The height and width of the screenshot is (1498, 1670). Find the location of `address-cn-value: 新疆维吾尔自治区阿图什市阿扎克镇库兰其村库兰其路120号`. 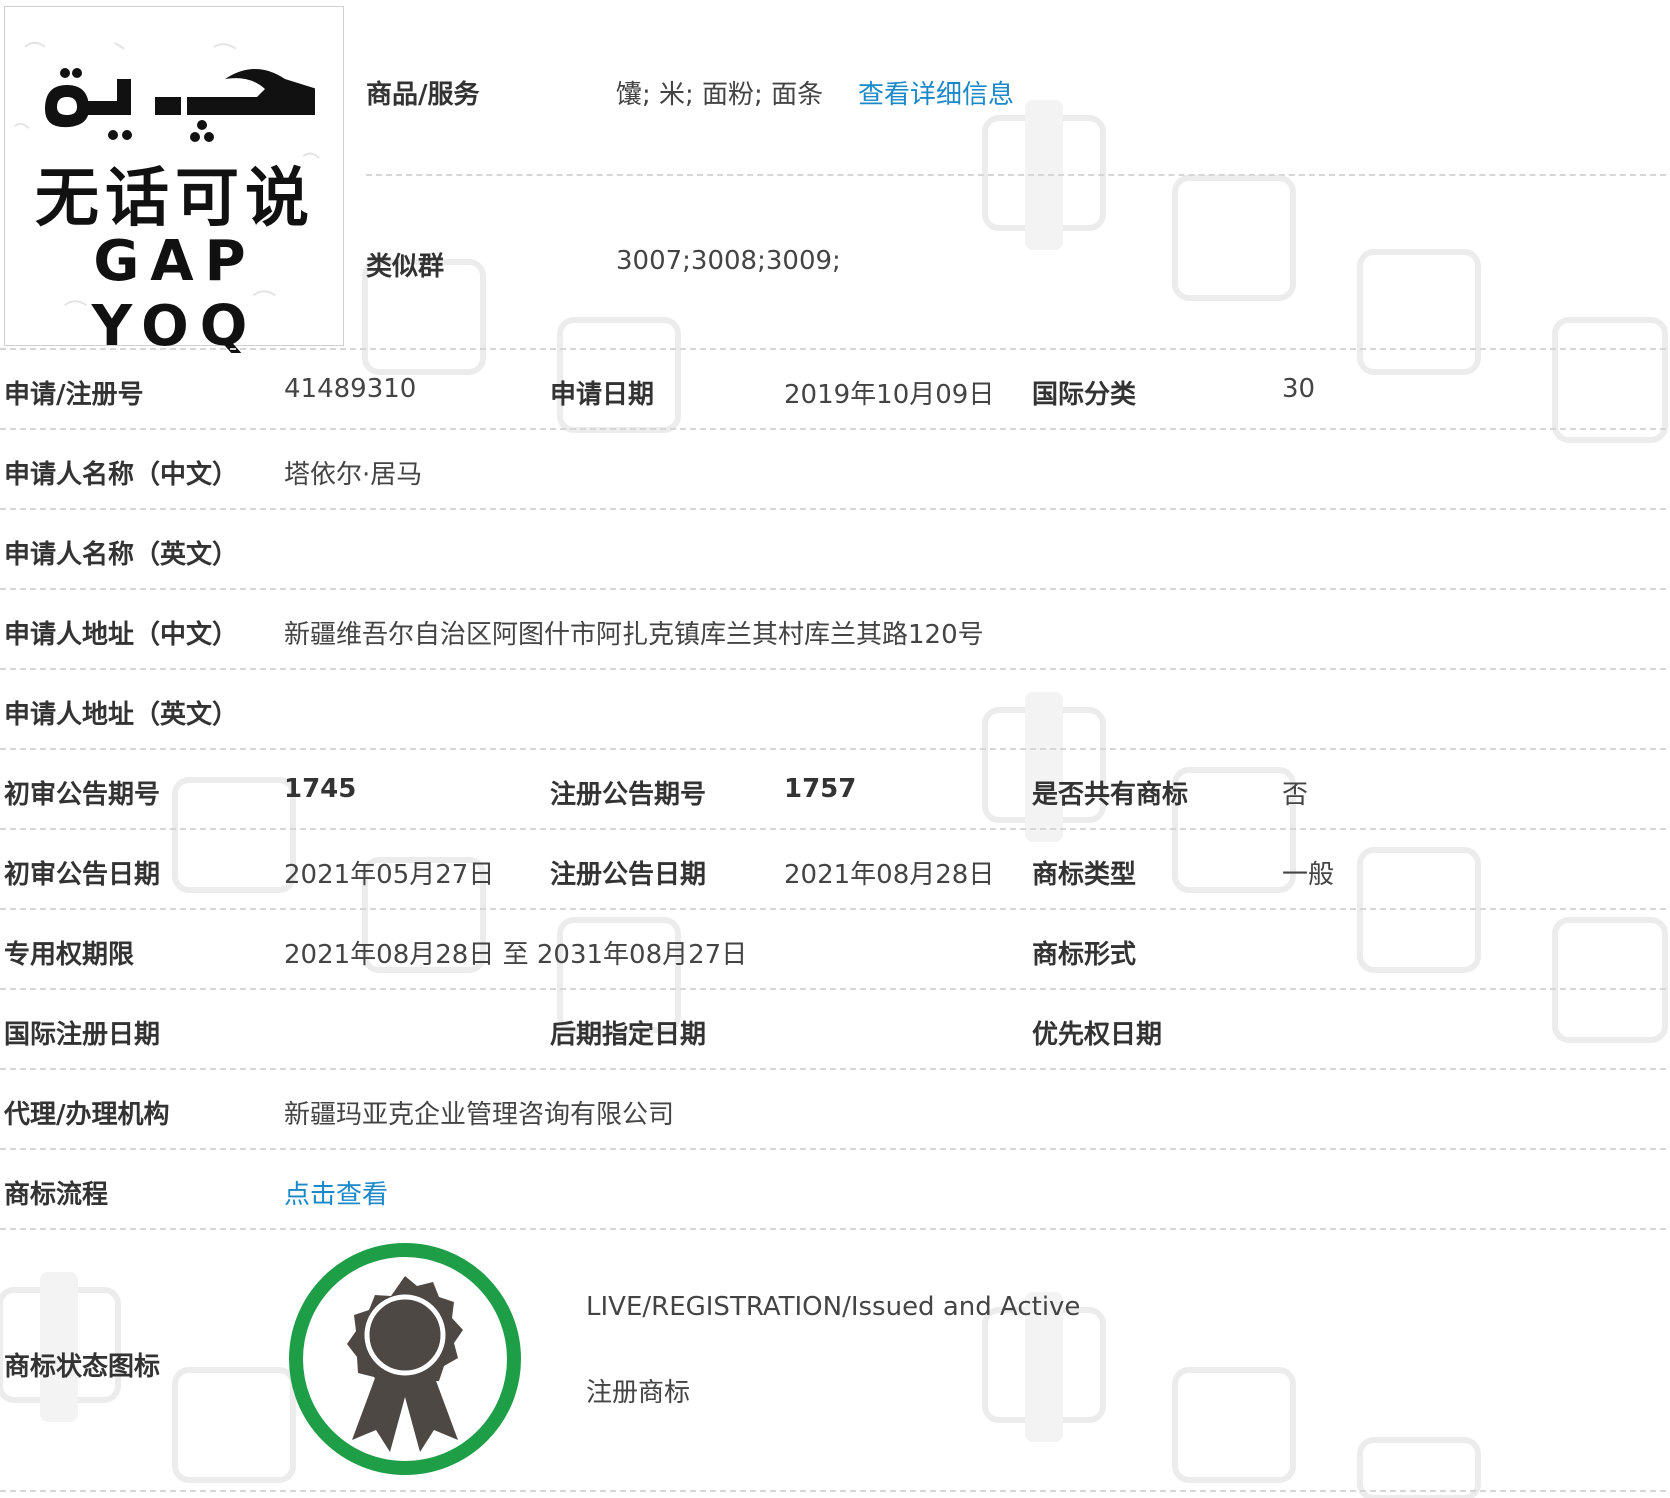

address-cn-value: 新疆维吾尔自治区阿图什市阿扎克镇库兰其村库兰其路120号 is located at coordinates (634, 635).